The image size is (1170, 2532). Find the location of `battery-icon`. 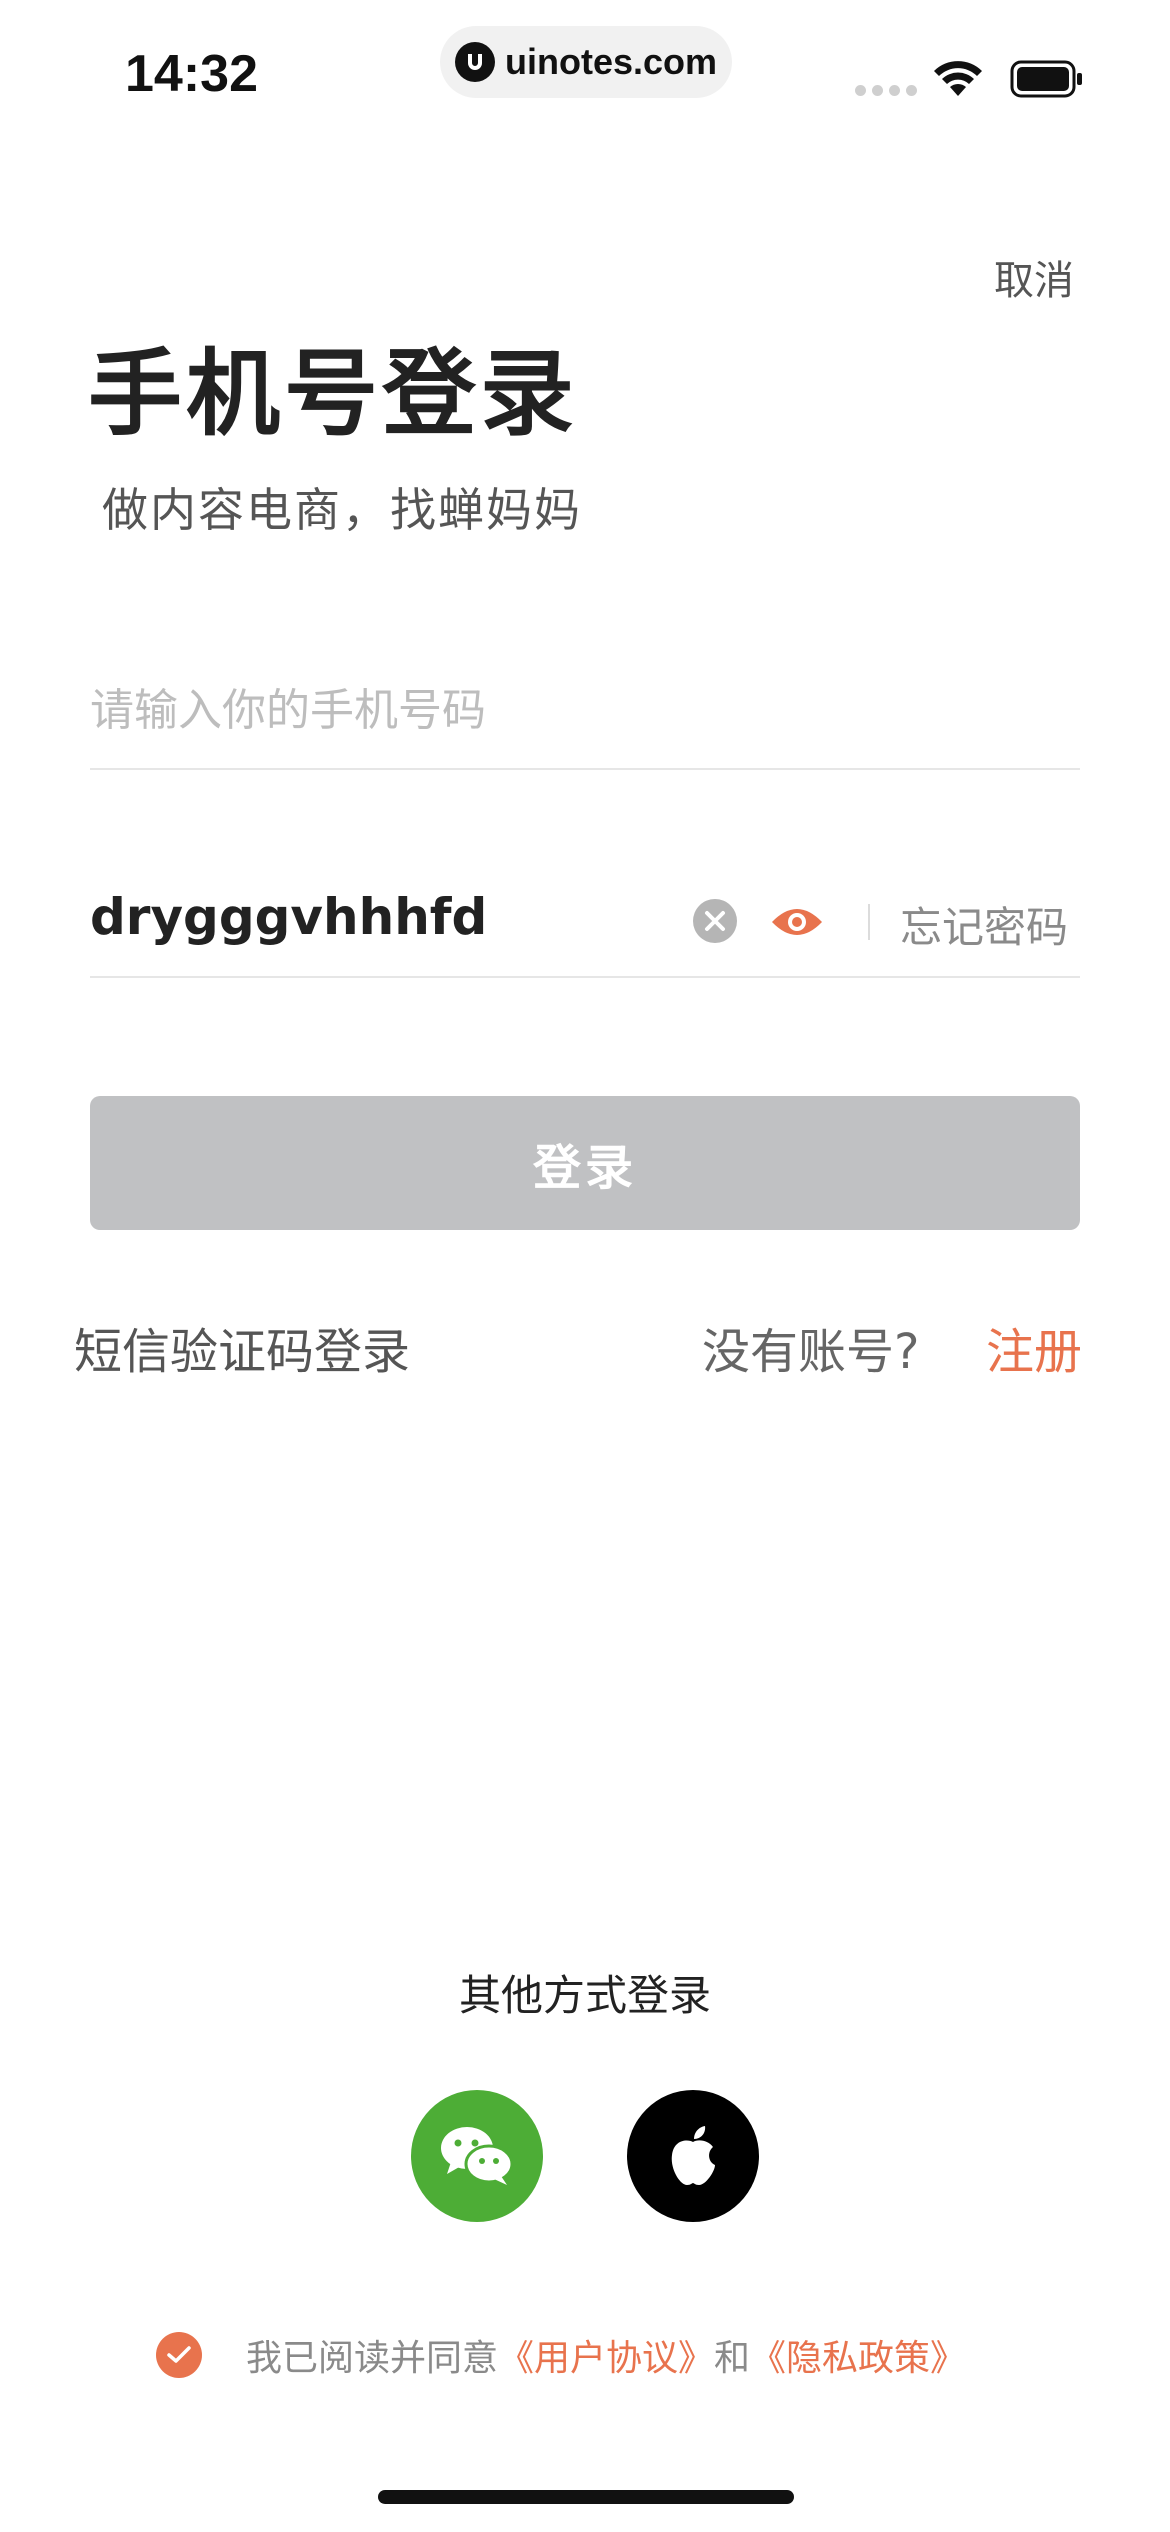

battery-icon is located at coordinates (1046, 79).